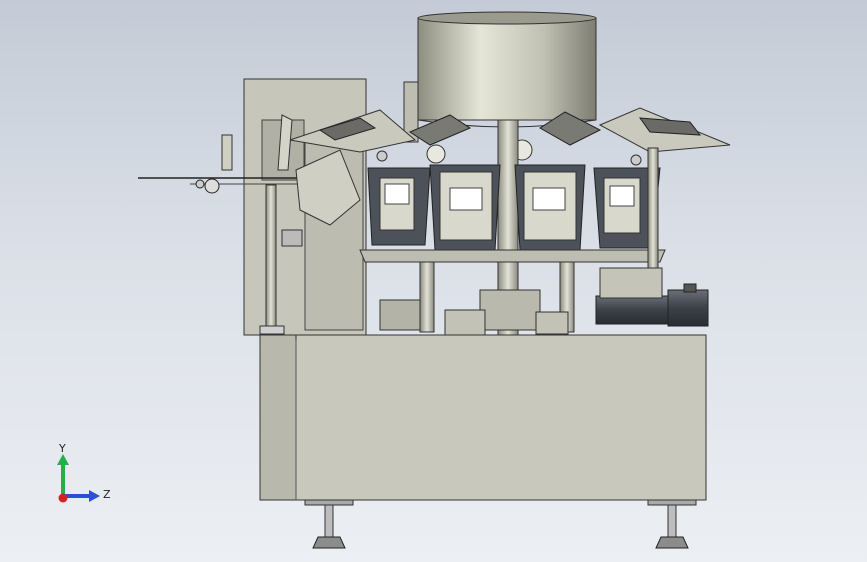 This screenshot has width=867, height=562. Describe the element at coordinates (672, 524) in the screenshot. I see `right-foot` at that location.